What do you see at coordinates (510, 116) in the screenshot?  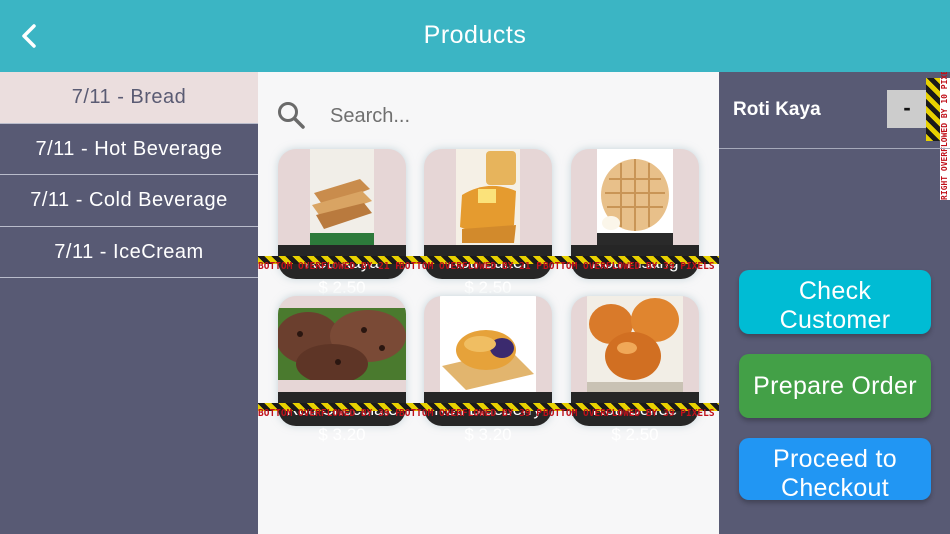 I see `search-input` at bounding box center [510, 116].